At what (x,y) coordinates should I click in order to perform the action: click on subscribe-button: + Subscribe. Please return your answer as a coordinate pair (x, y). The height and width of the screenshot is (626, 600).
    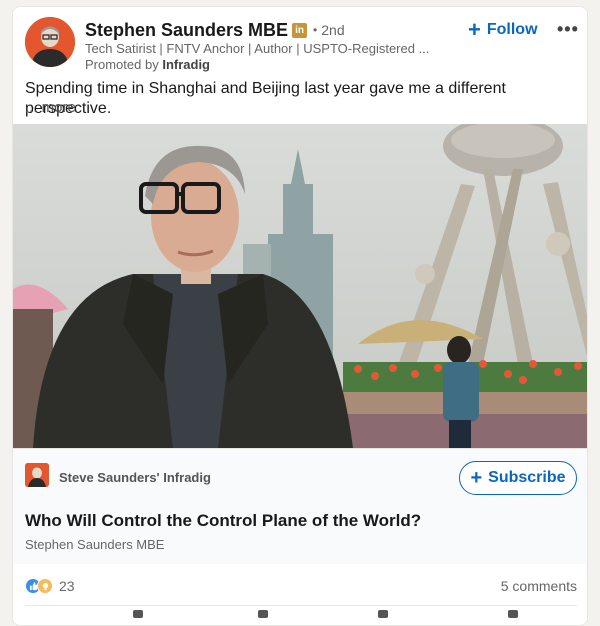
    Looking at the image, I should click on (518, 478).